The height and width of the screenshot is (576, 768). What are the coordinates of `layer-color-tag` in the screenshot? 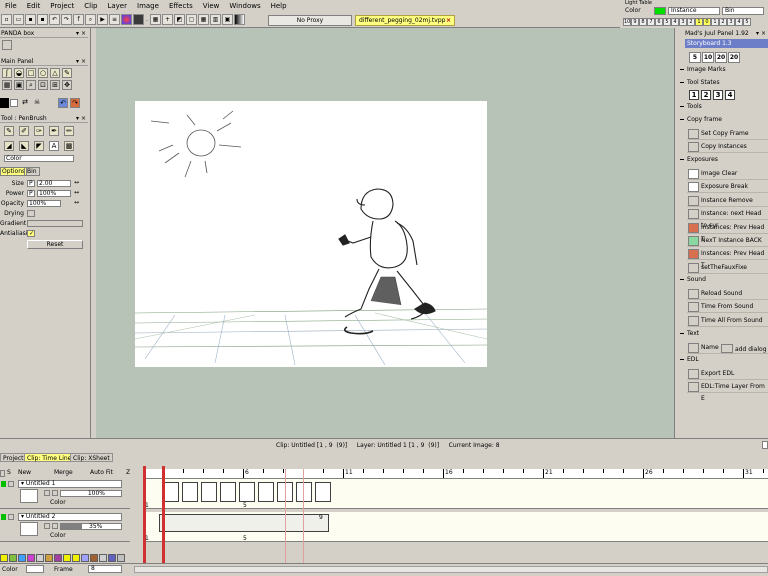 It's located at (3, 484).